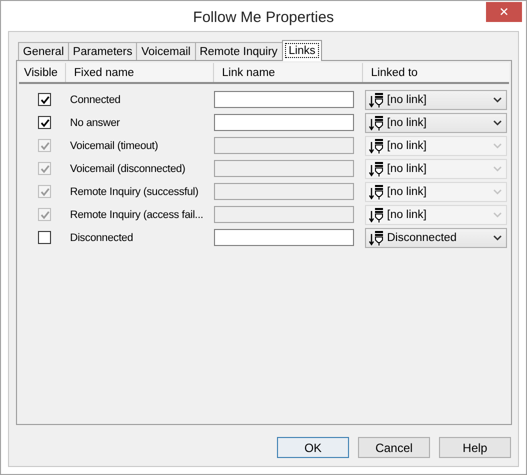  What do you see at coordinates (103, 51) in the screenshot?
I see `tab: Parameters` at bounding box center [103, 51].